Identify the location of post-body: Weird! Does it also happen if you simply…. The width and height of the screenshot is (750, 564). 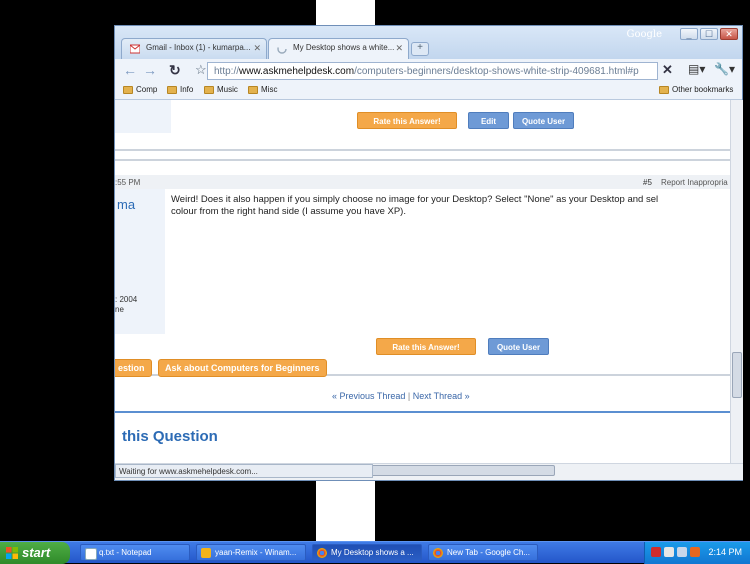
(450, 206).